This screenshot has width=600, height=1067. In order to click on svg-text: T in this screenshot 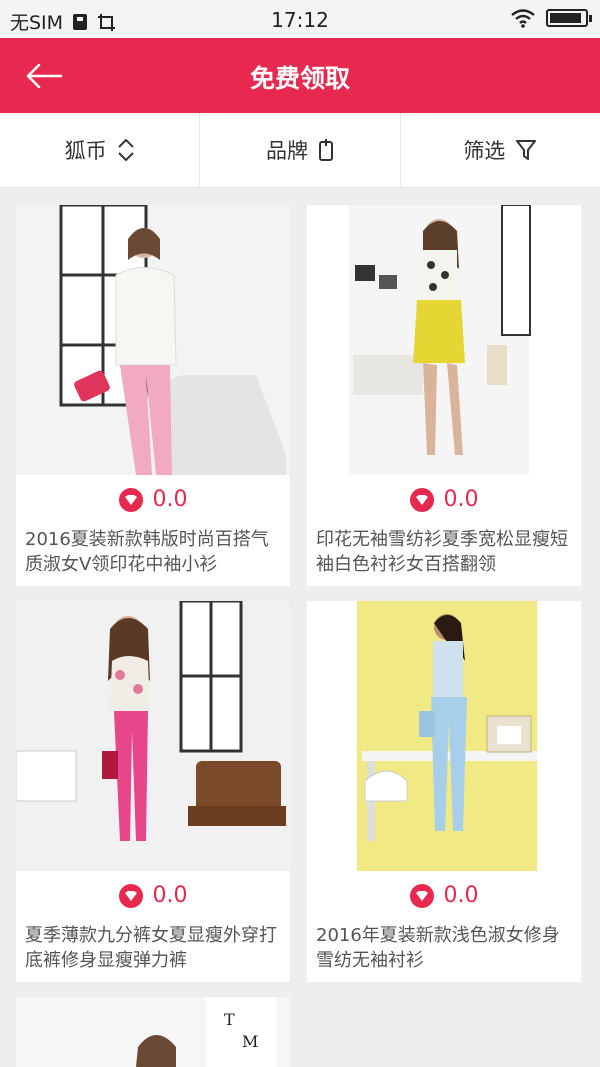, I will do `click(229, 1019)`.